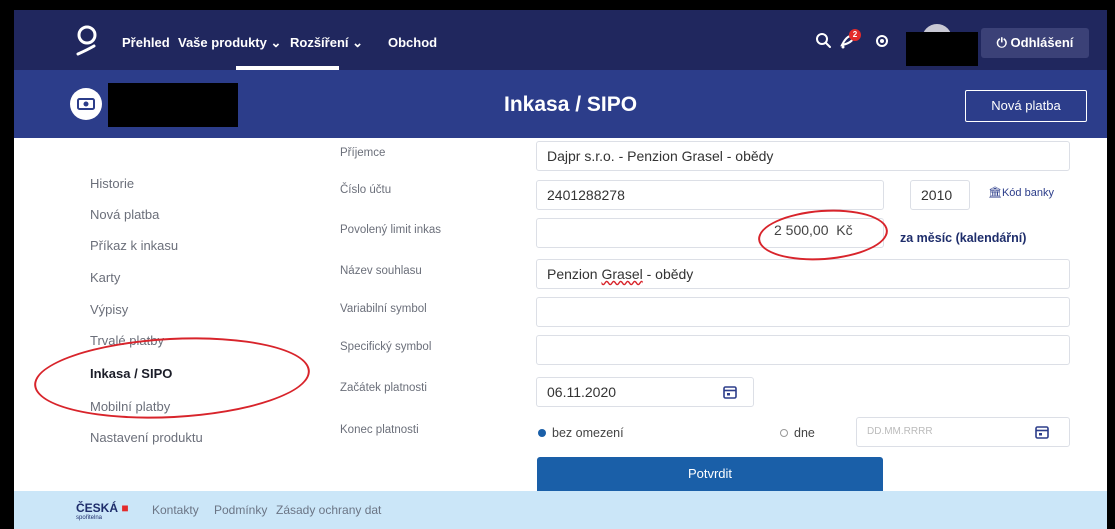  I want to click on consent-suffix: - obědy, so click(668, 274).